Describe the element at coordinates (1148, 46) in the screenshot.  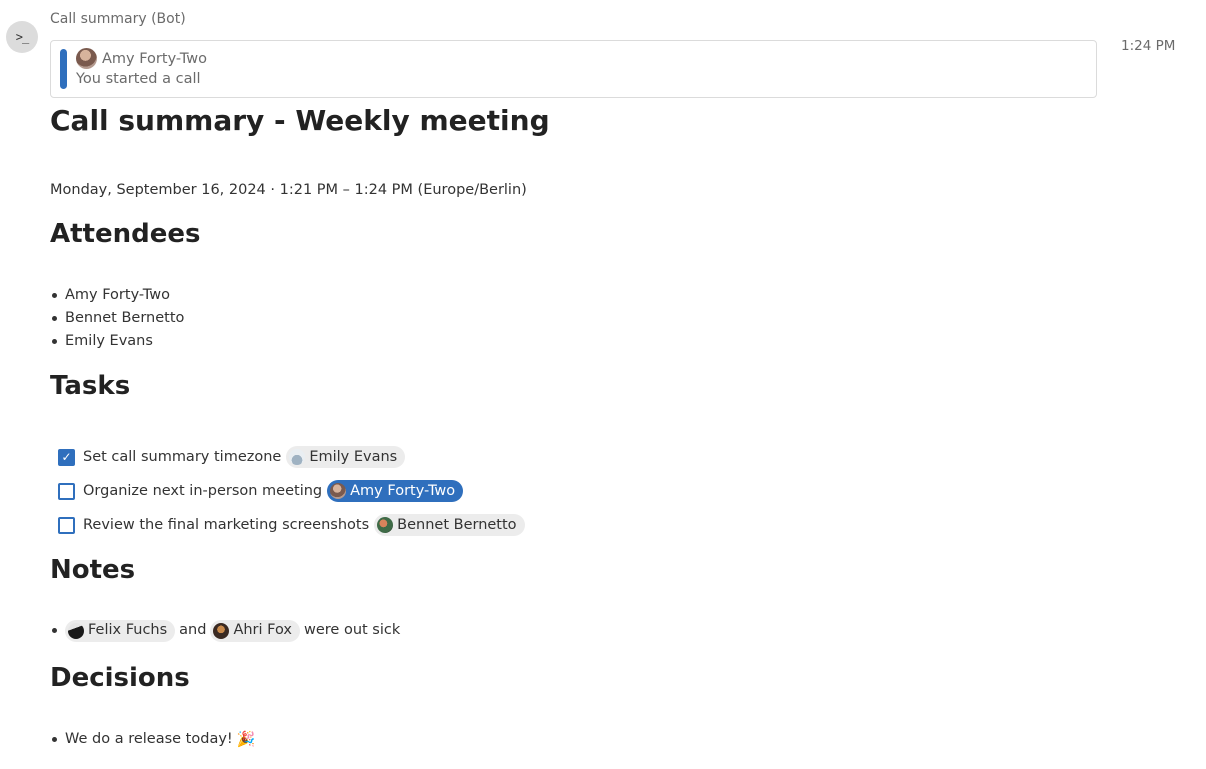
I see `message-timestamp: 1:24 PM` at that location.